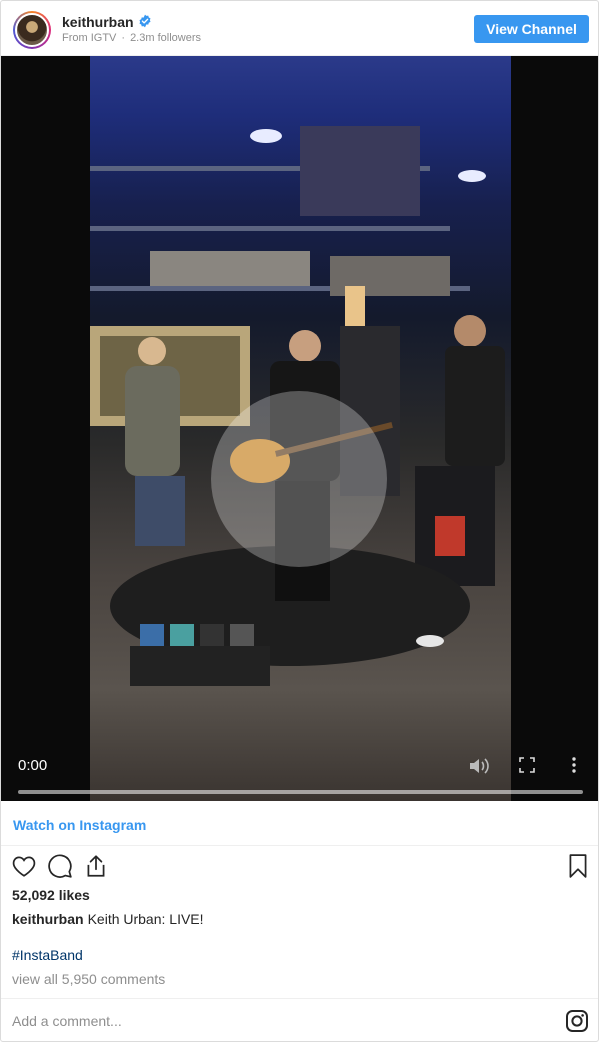  What do you see at coordinates (527, 765) in the screenshot?
I see `fullscreen-icon` at bounding box center [527, 765].